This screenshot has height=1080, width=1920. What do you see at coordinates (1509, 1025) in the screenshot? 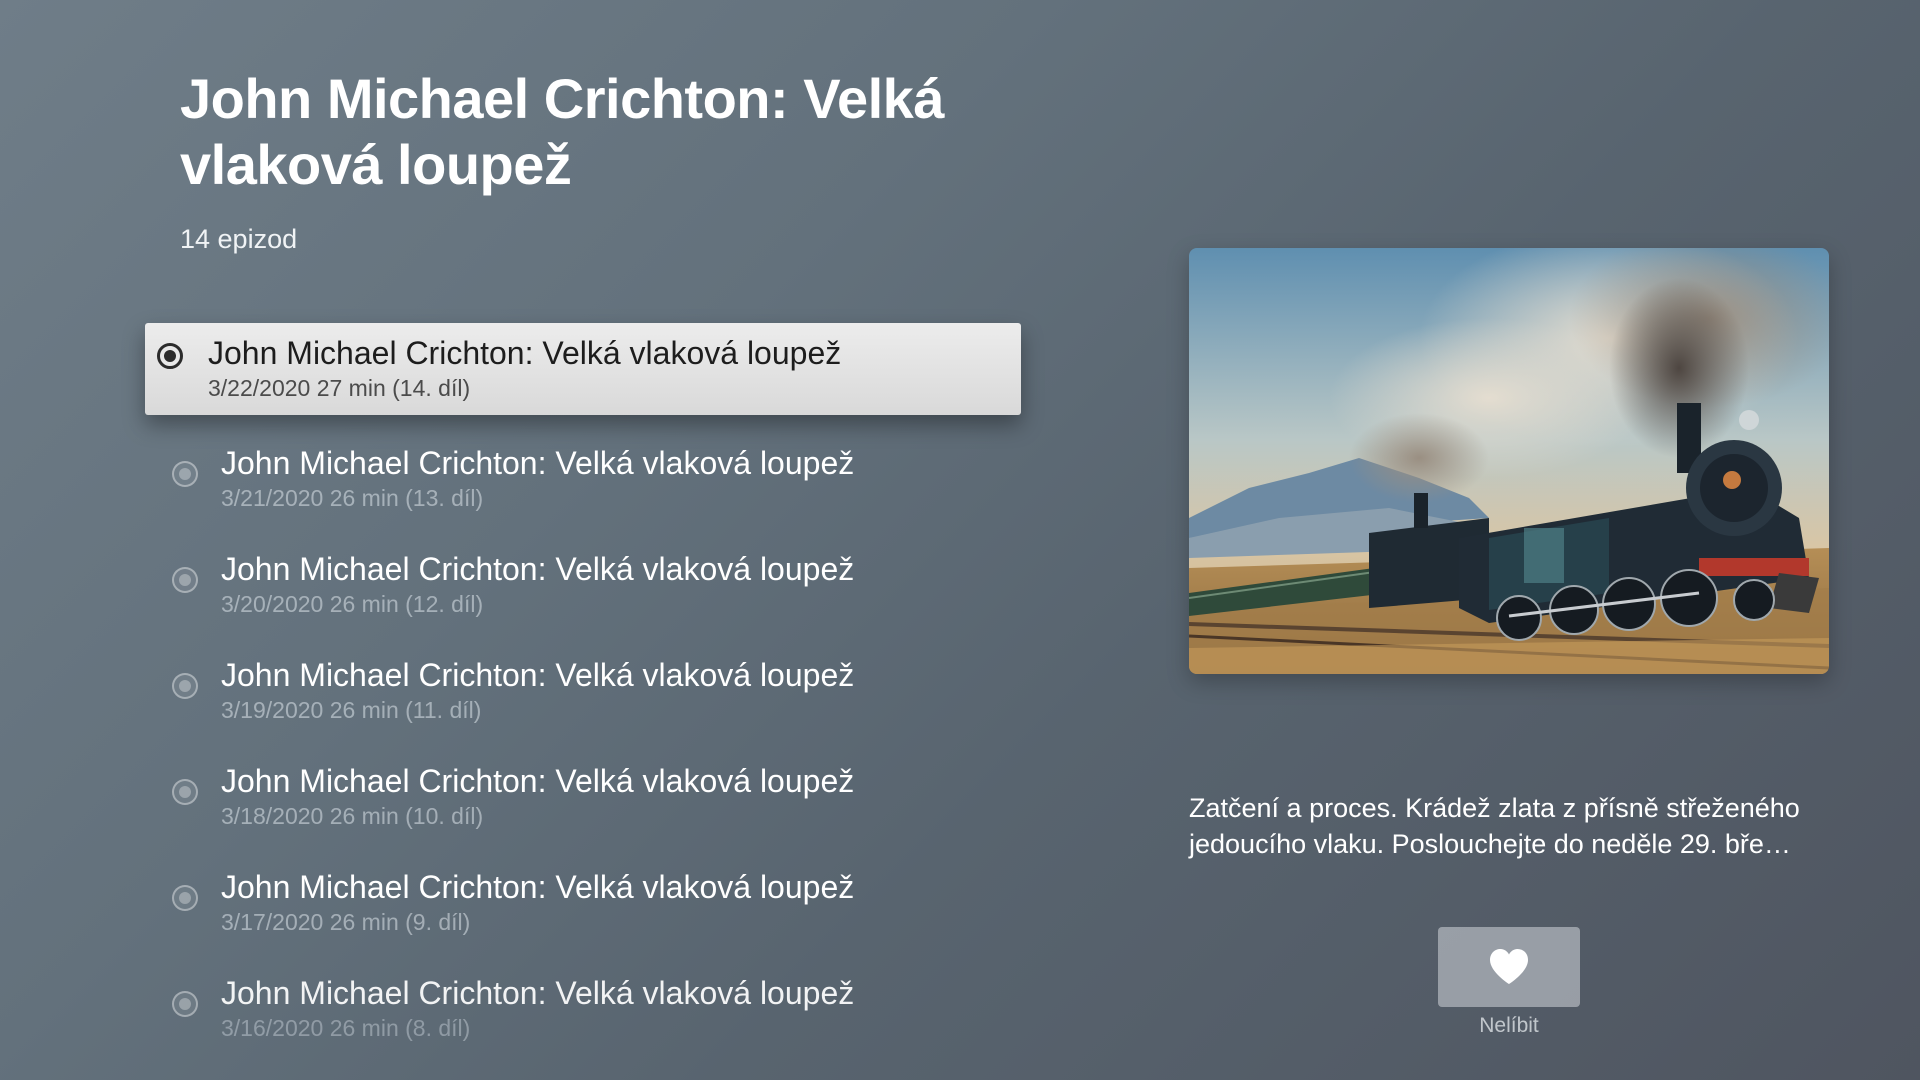
I see `like-label: Nelíbit` at bounding box center [1509, 1025].